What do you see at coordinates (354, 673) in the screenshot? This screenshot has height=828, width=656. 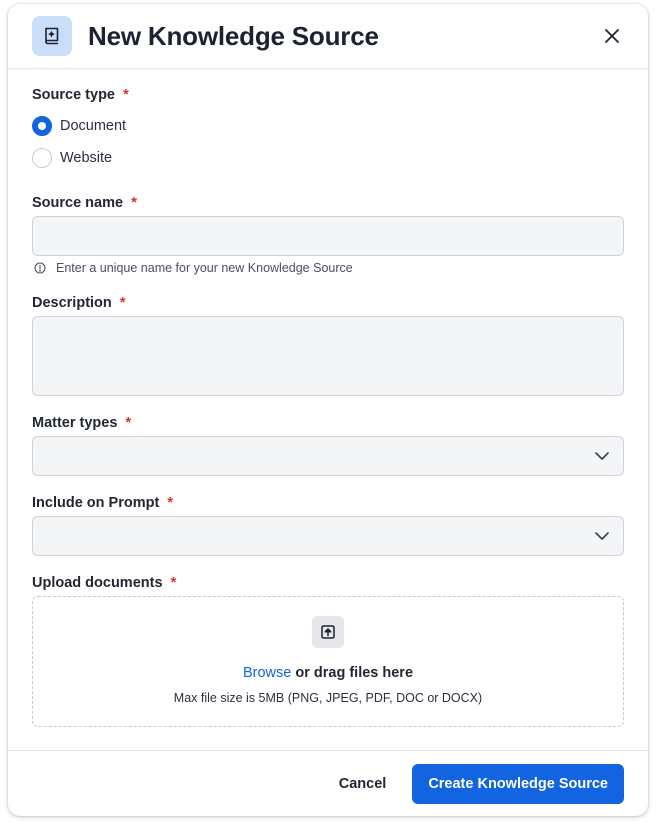 I see `drag-files-text: or drag files here` at bounding box center [354, 673].